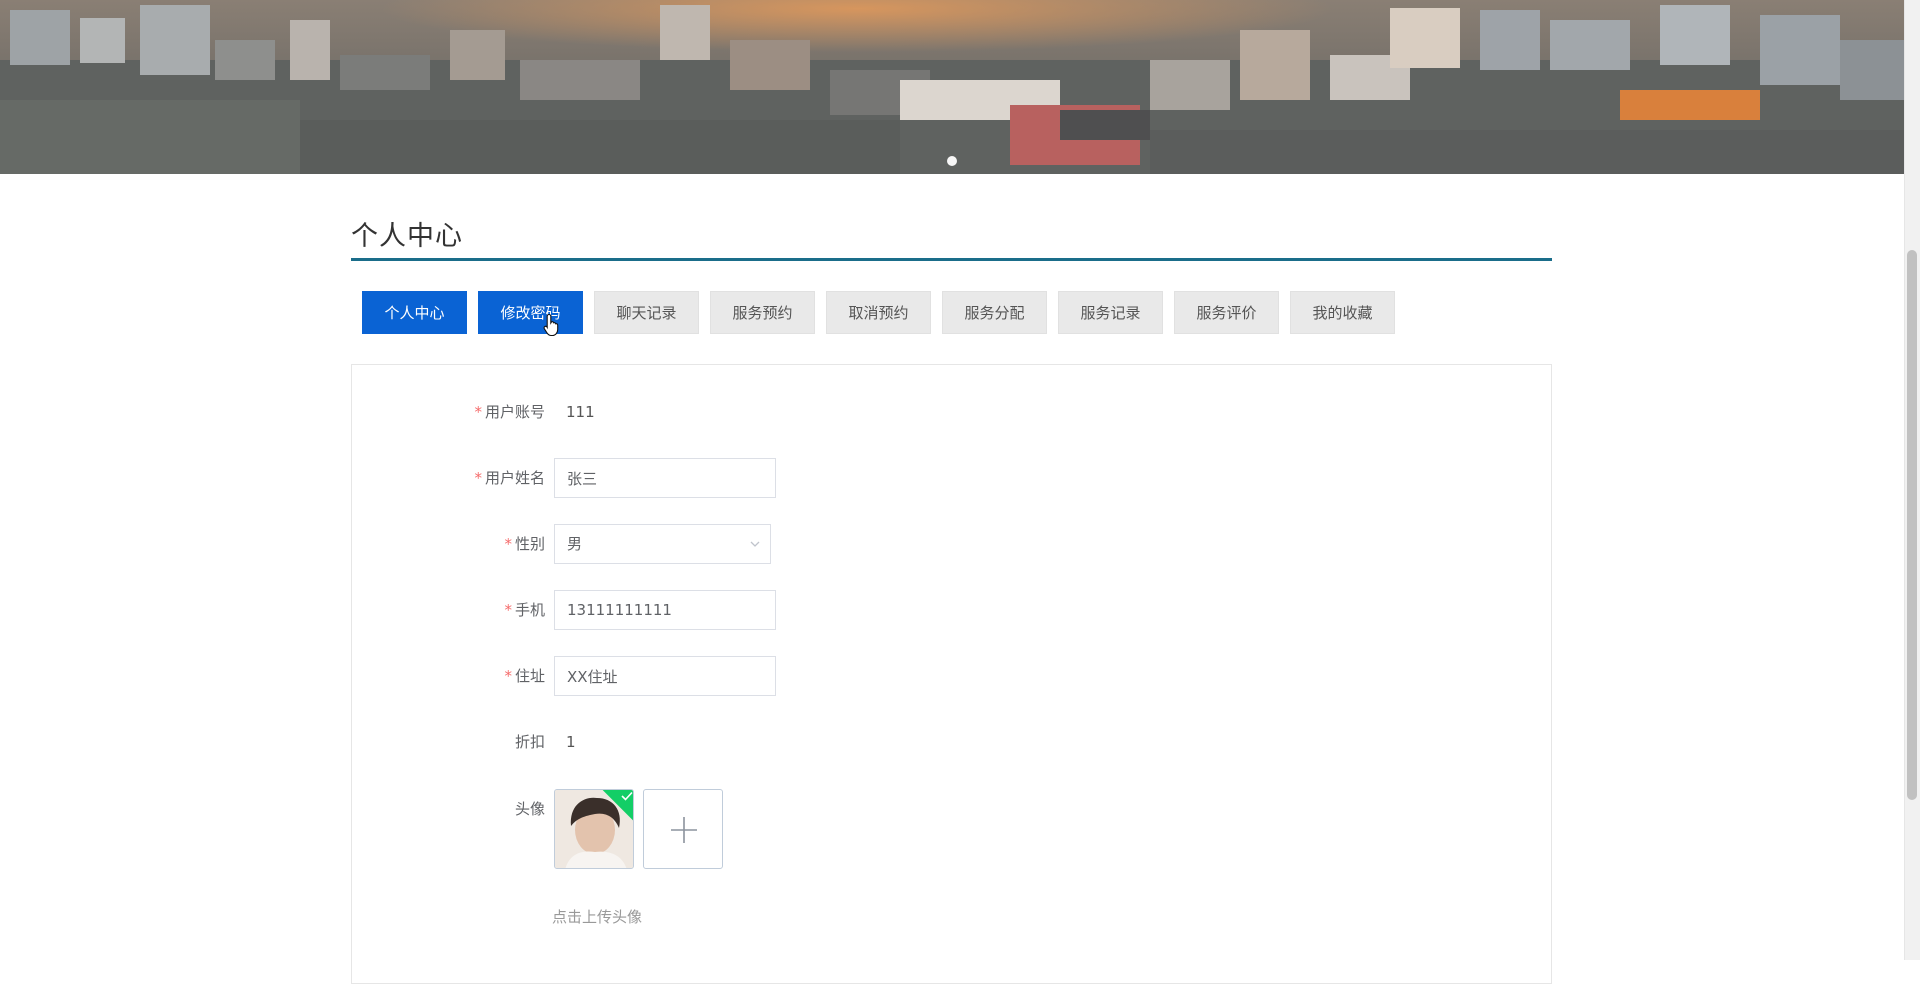 This screenshot has width=1920, height=984. I want to click on upload-avatar-link: 点击上传头像, so click(597, 916).